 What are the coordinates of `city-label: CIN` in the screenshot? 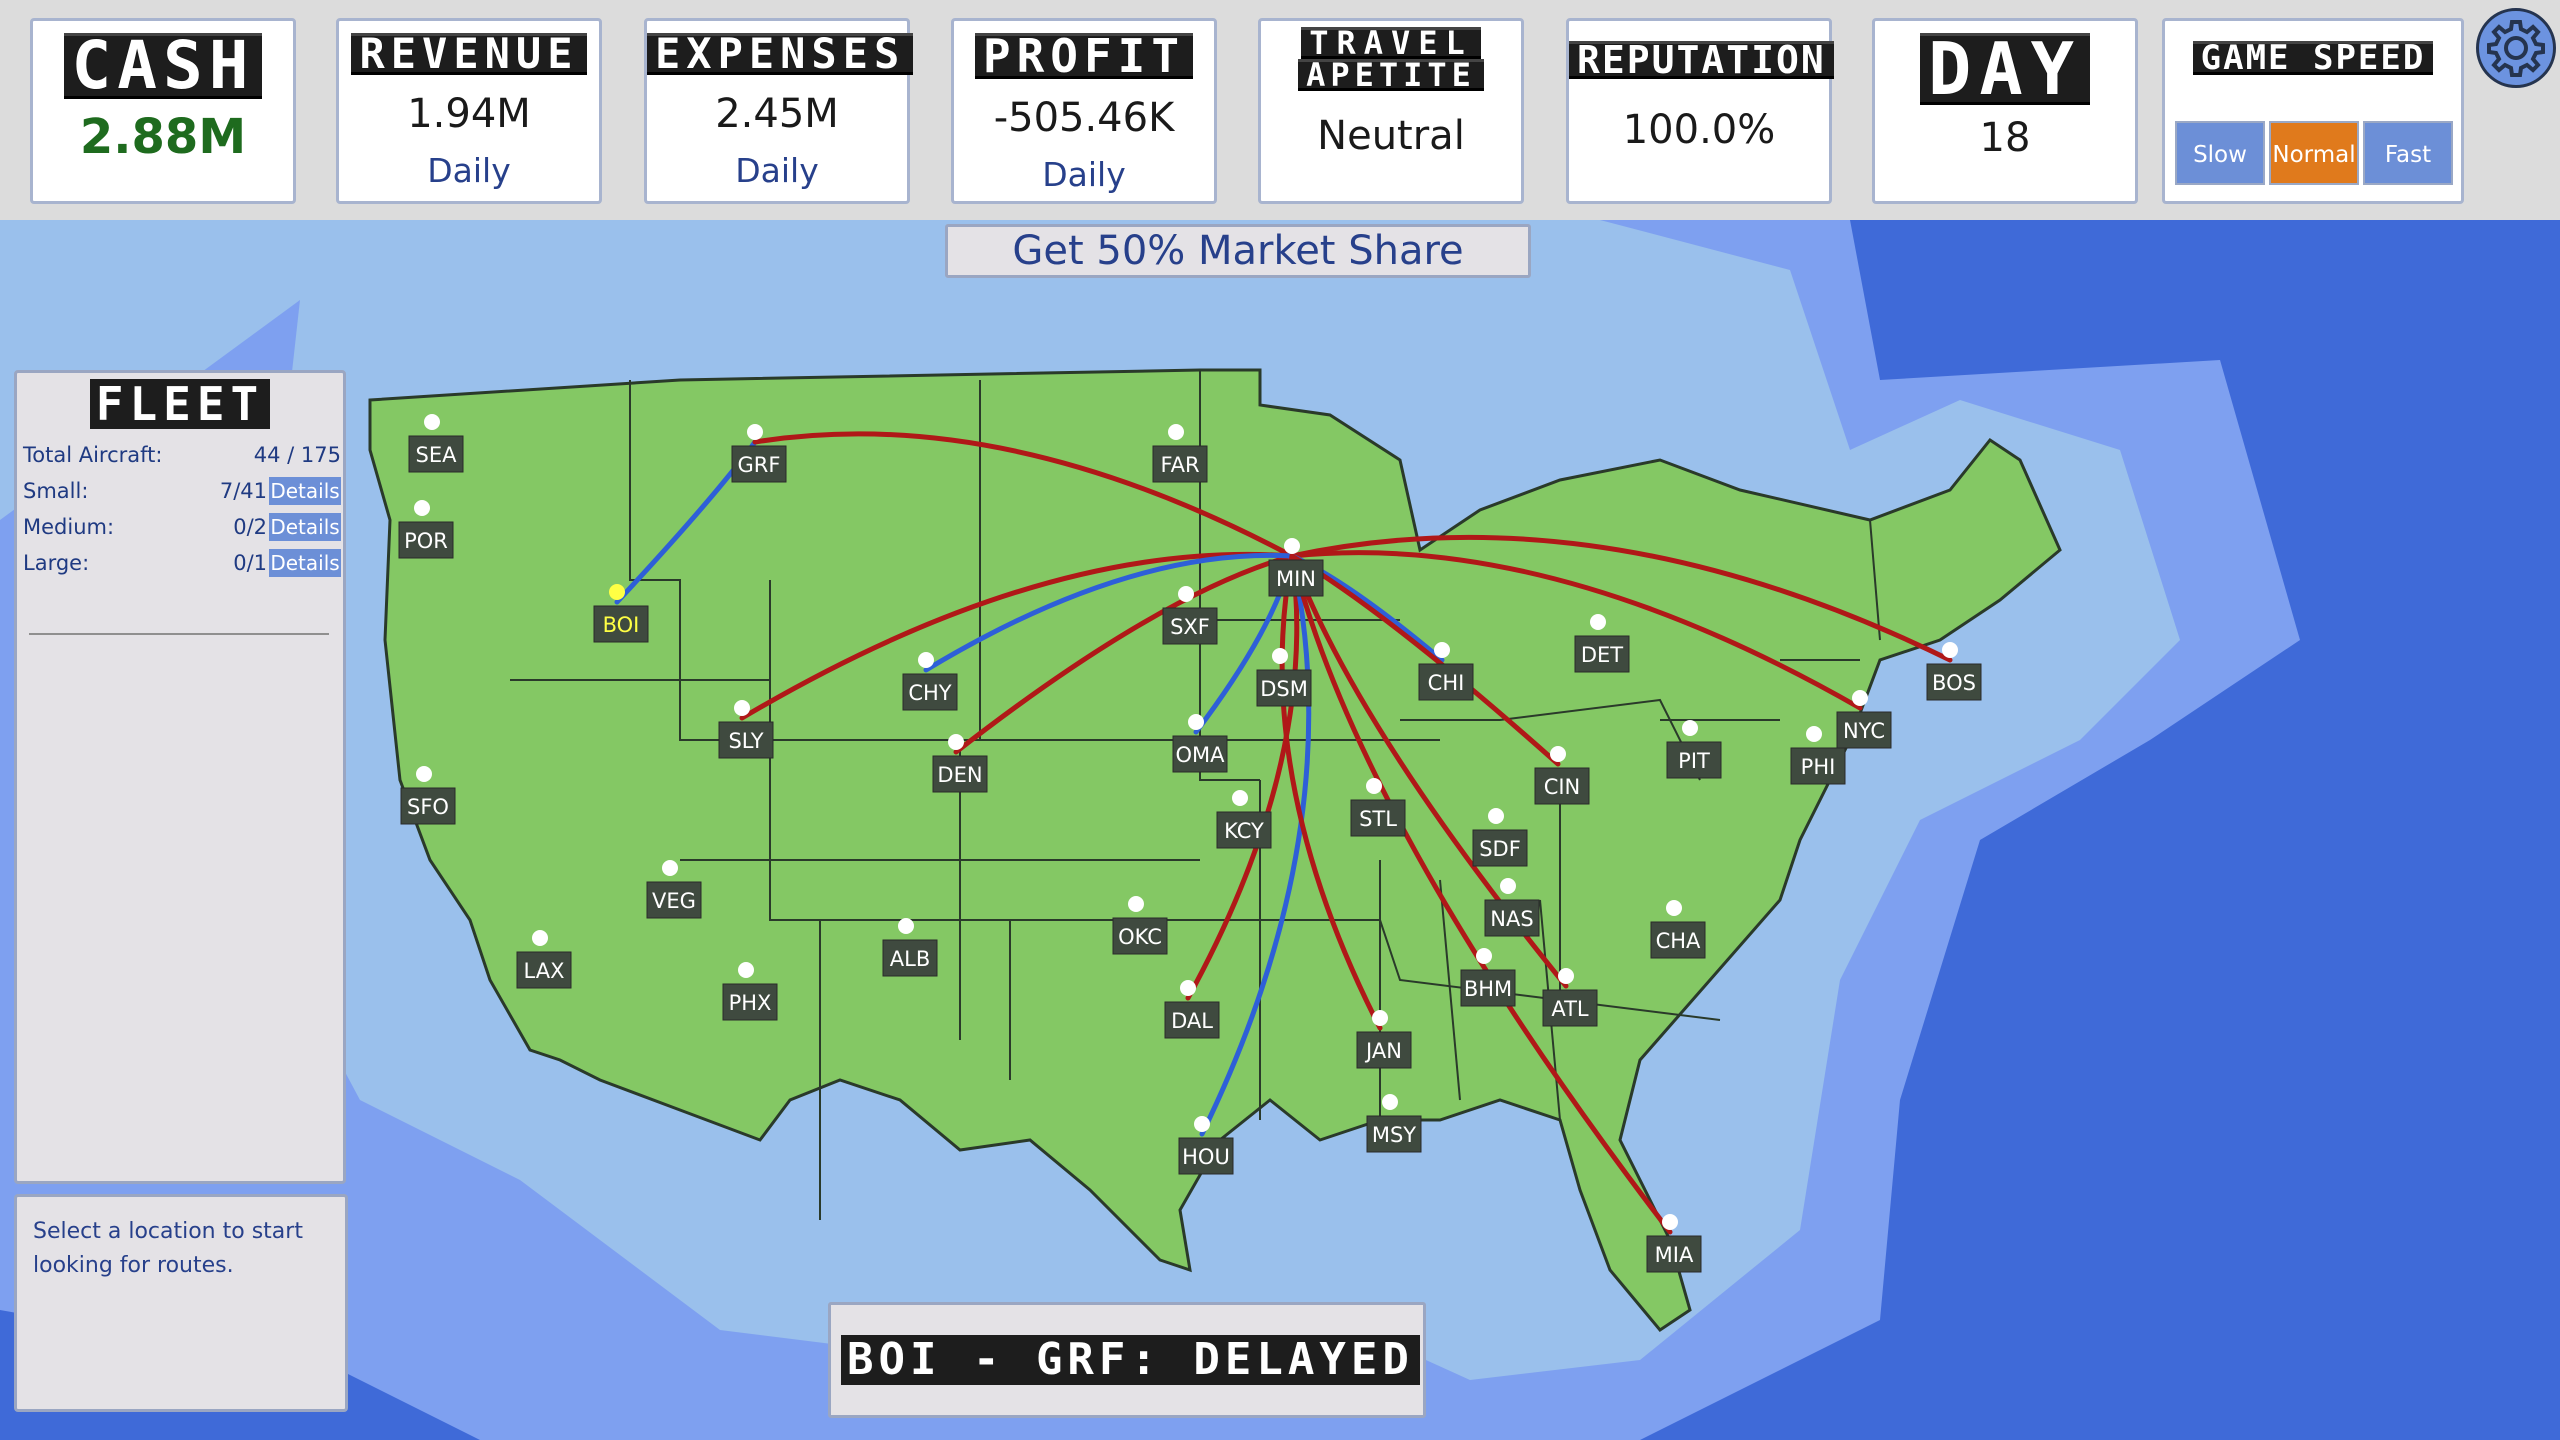 It's located at (1562, 787).